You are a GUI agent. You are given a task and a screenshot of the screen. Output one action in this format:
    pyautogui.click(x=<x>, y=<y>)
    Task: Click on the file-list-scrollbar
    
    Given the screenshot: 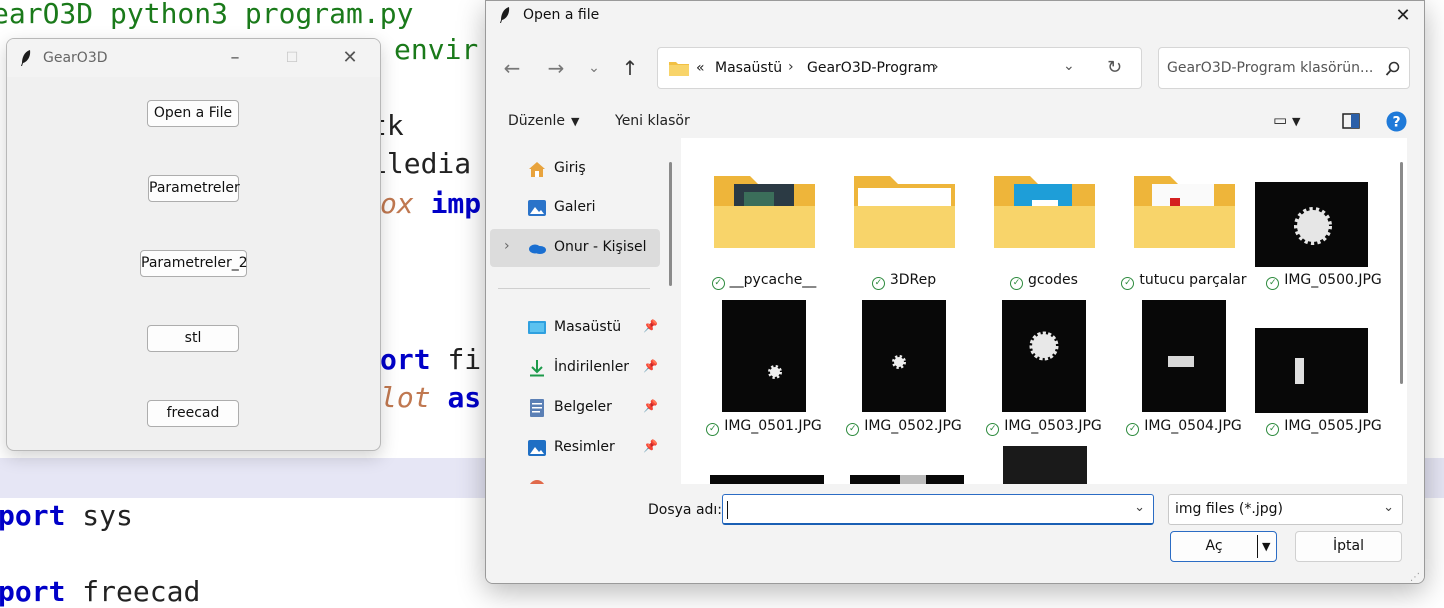 What is the action you would take?
    pyautogui.click(x=1401, y=273)
    